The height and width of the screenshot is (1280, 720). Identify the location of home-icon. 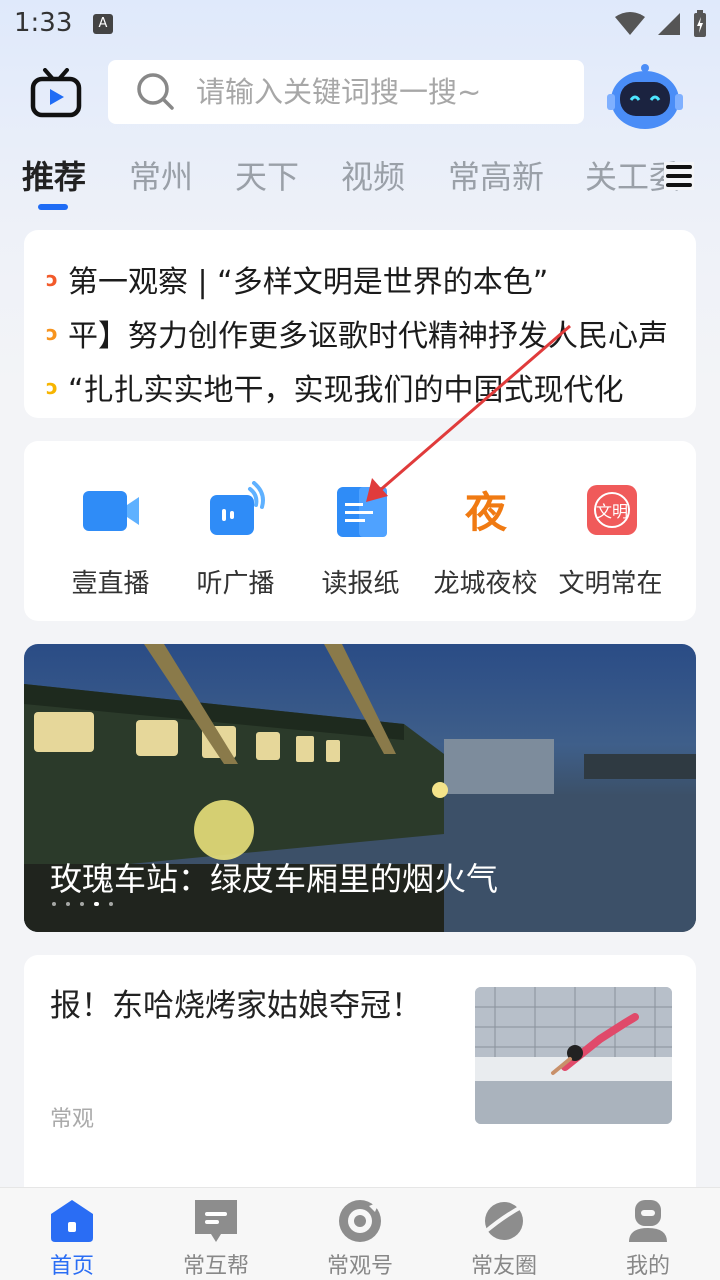
(72, 1221).